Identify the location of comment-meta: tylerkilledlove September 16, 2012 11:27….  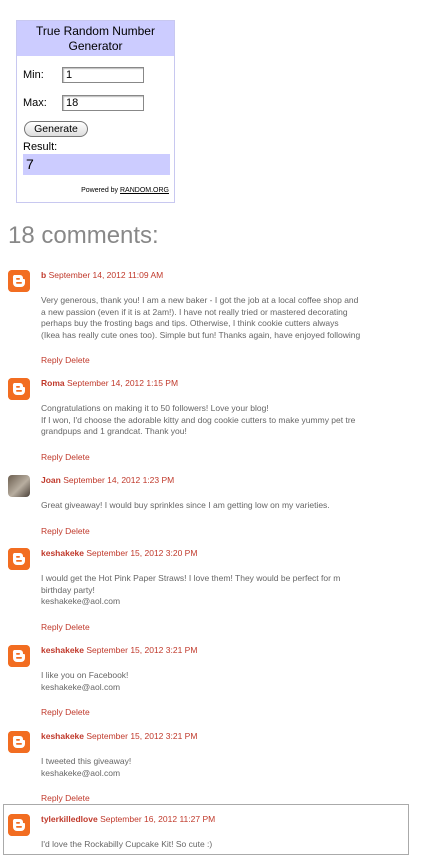
(128, 819).